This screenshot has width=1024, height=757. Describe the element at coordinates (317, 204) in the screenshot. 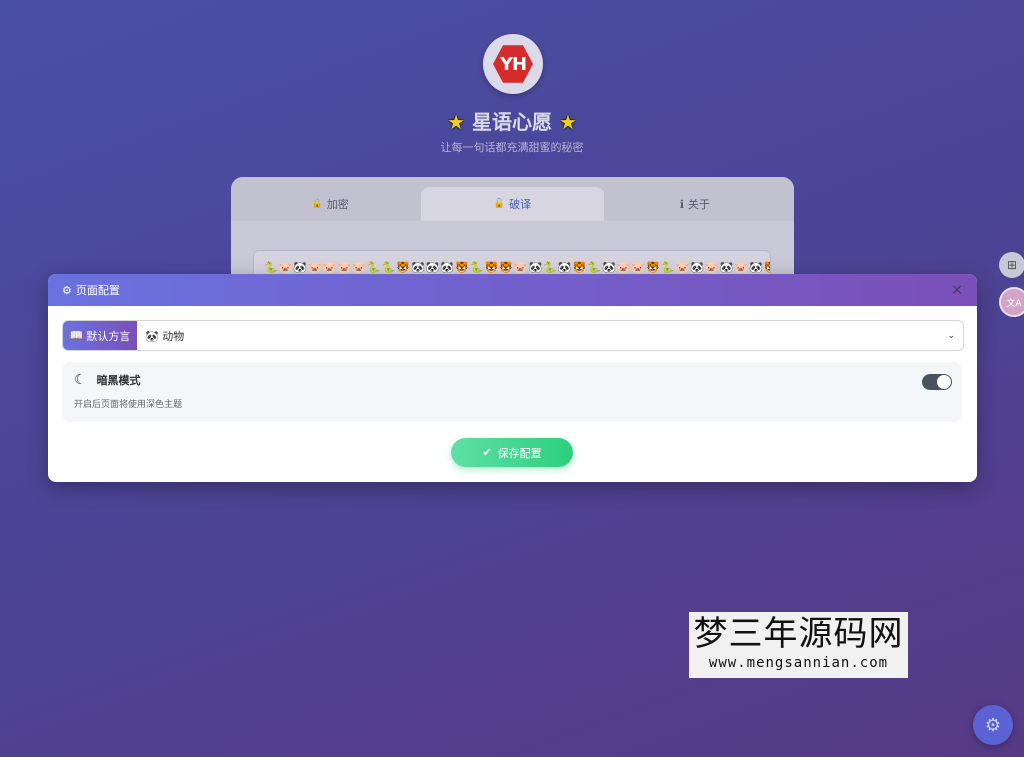

I see `lock-icon: 🔒` at that location.